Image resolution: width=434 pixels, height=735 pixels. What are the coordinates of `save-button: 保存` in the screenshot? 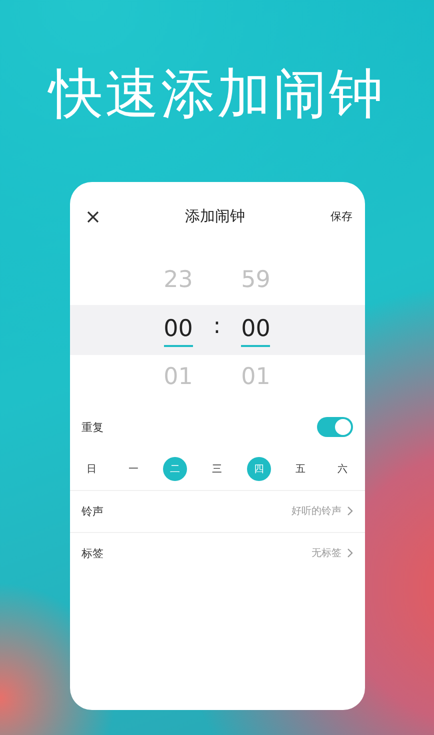 It's located at (341, 216).